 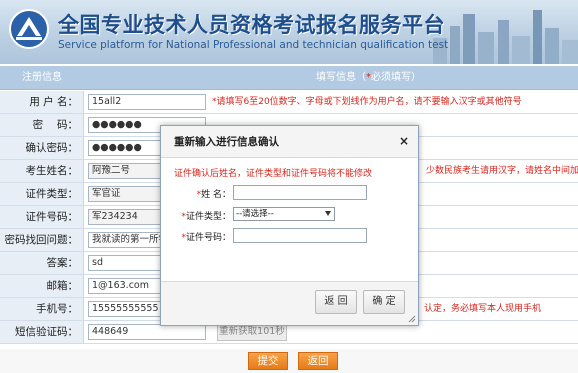 What do you see at coordinates (268, 361) in the screenshot?
I see `submit-button: 提交` at bounding box center [268, 361].